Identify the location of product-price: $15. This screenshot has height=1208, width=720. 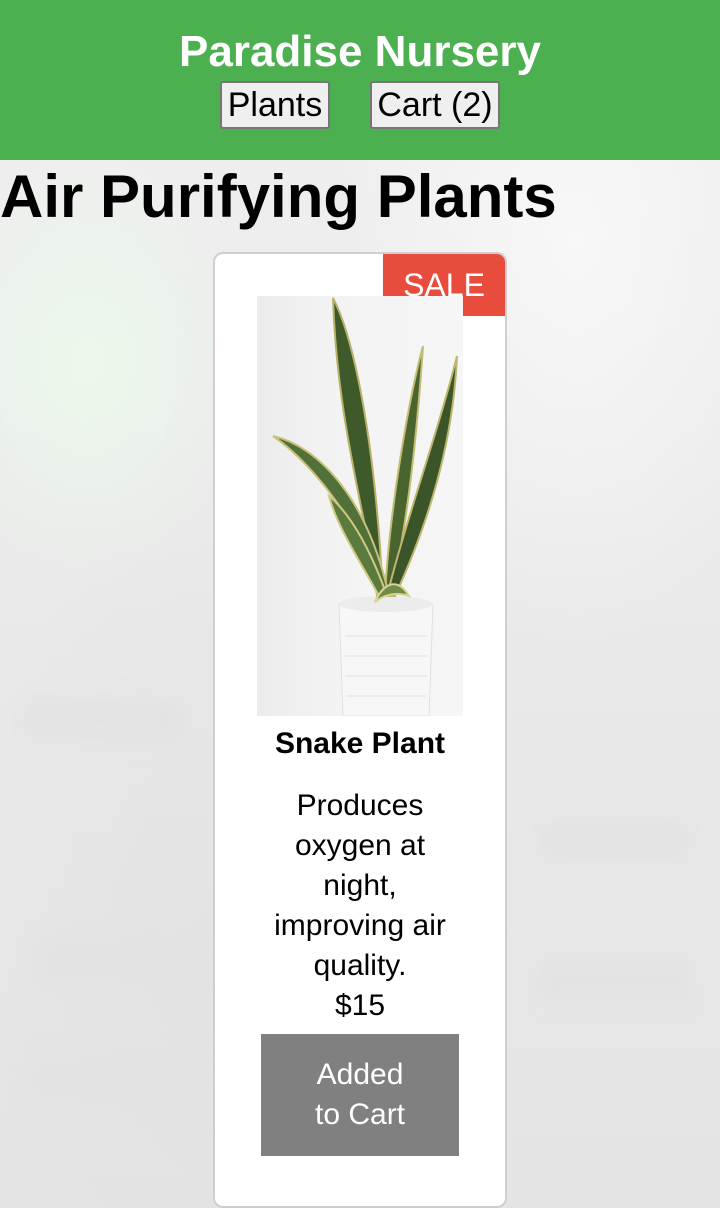
(360, 1005).